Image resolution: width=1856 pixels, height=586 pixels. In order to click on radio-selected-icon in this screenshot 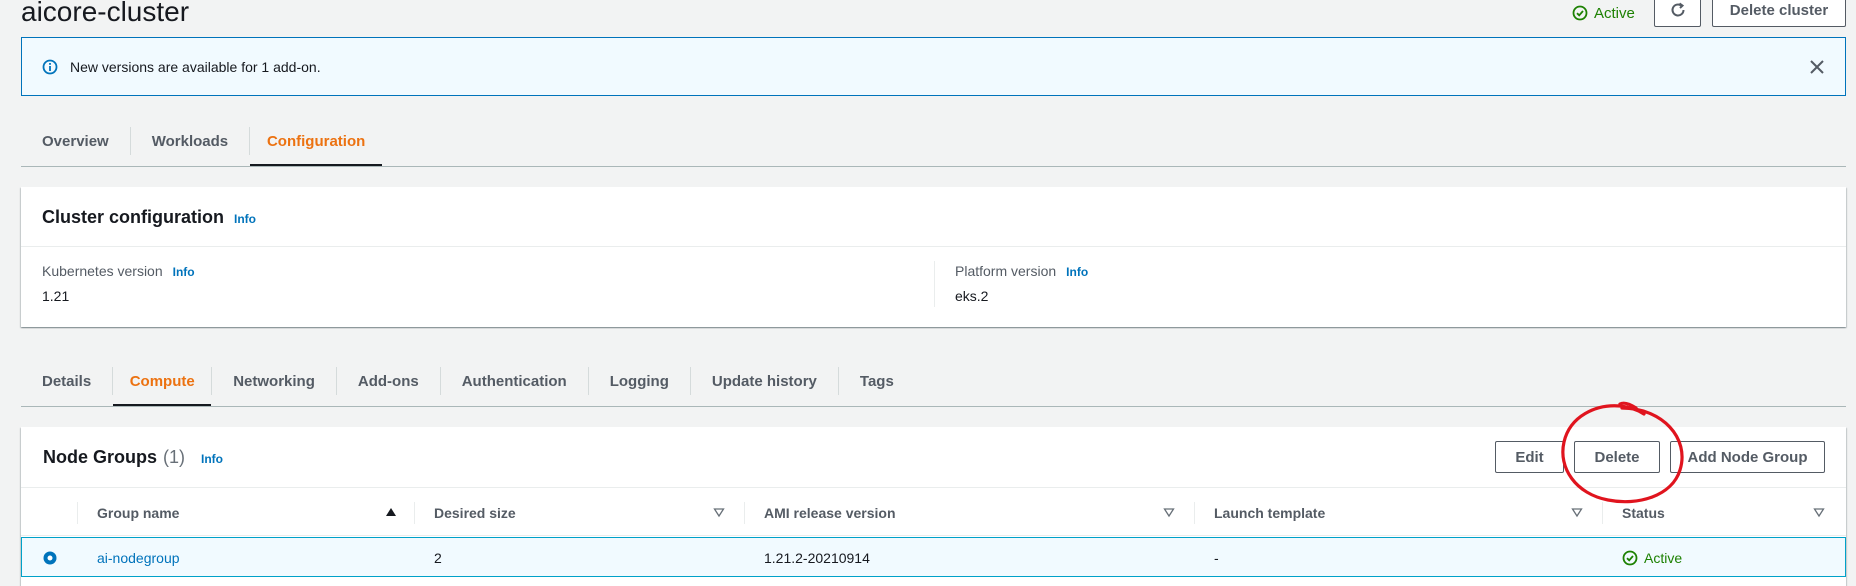, I will do `click(50, 558)`.